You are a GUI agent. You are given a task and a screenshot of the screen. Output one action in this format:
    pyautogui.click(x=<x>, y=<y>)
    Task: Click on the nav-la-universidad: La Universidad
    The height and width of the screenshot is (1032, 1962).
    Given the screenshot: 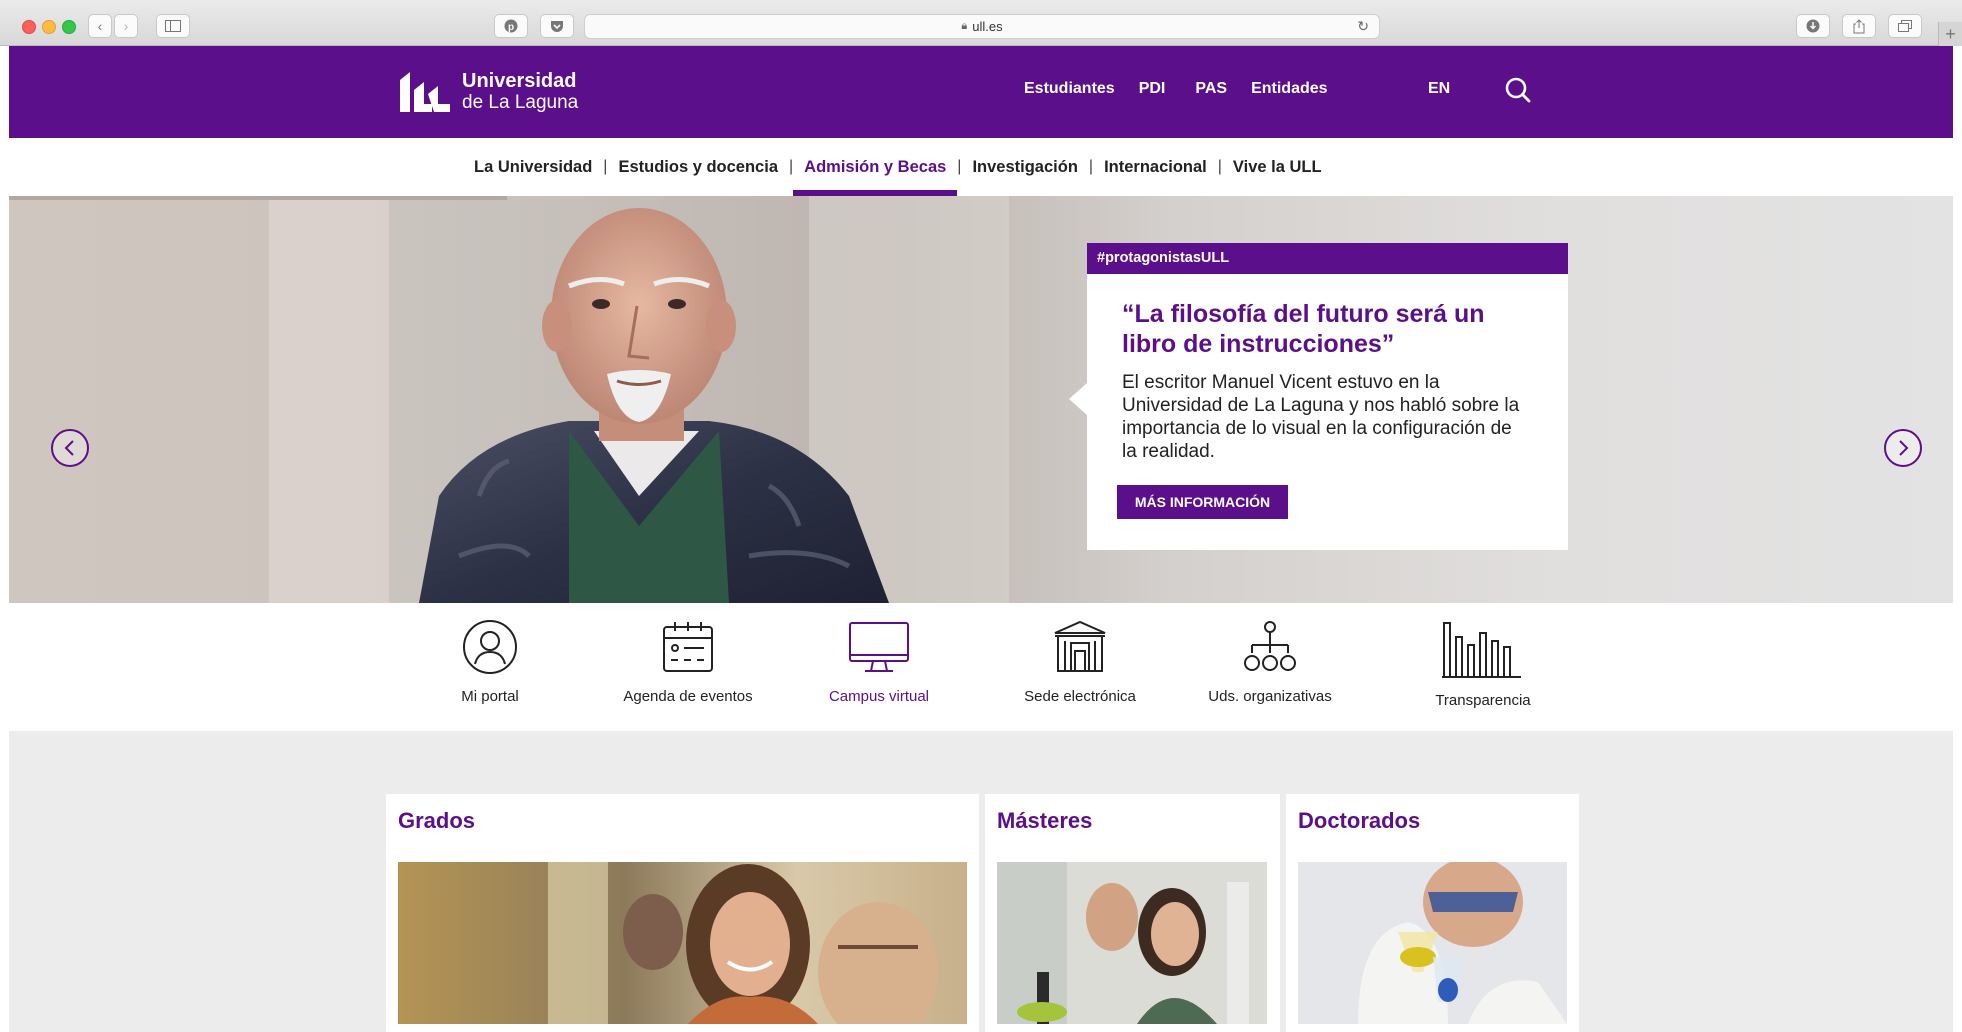 What is the action you would take?
    pyautogui.click(x=533, y=167)
    